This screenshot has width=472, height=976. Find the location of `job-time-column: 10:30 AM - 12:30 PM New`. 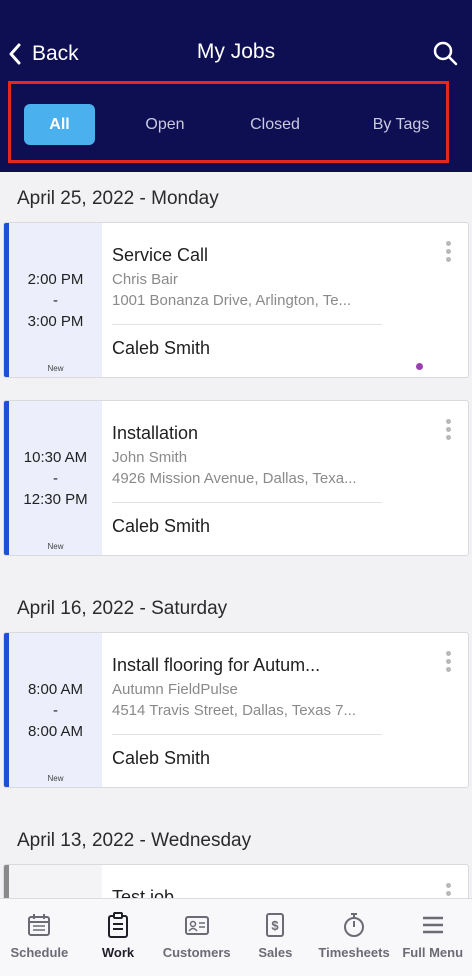

job-time-column: 10:30 AM - 12:30 PM New is located at coordinates (55, 478).